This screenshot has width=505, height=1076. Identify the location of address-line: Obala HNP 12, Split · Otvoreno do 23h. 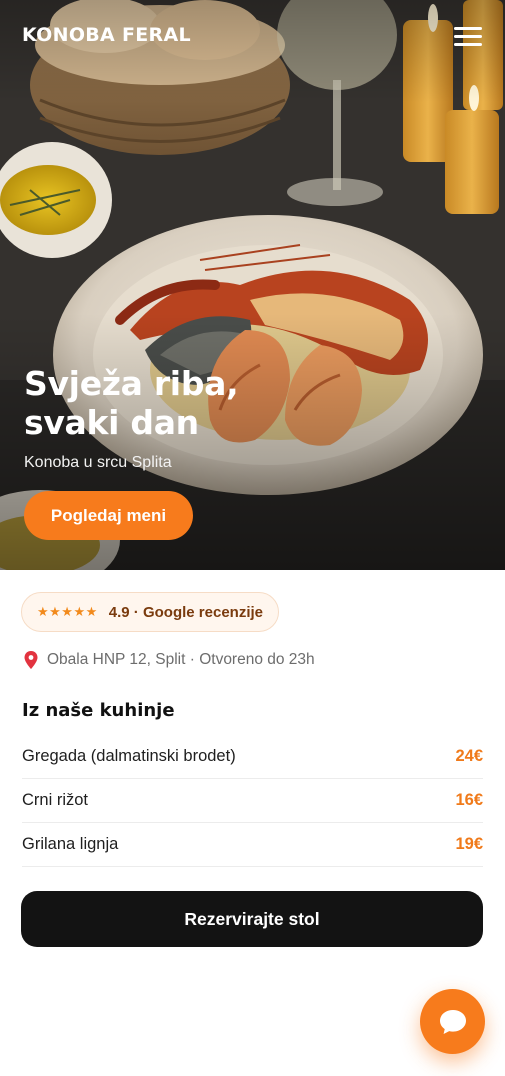
(169, 660).